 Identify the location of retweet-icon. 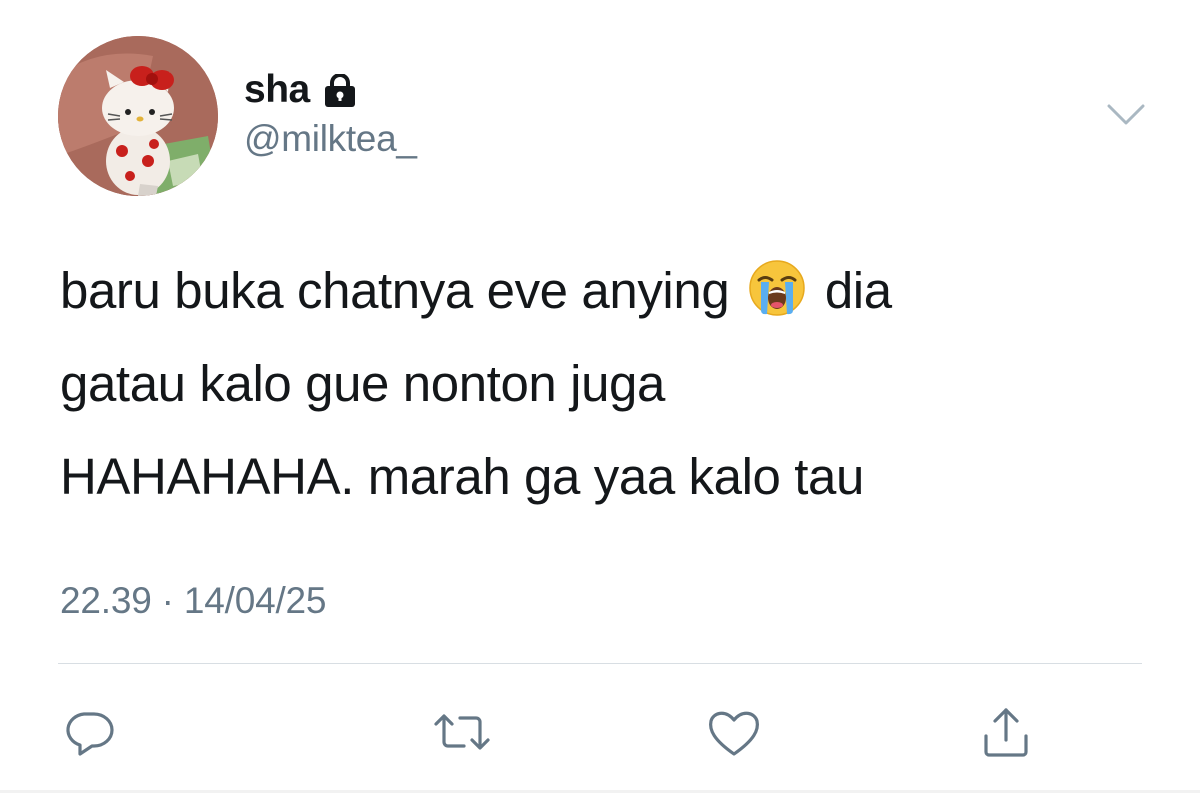
(462, 732).